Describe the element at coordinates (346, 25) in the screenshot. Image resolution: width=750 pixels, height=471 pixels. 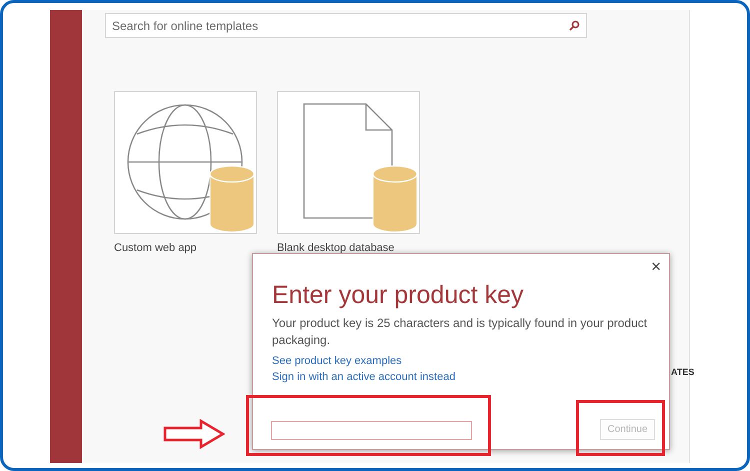
I see `search-field: Search for online templates` at that location.